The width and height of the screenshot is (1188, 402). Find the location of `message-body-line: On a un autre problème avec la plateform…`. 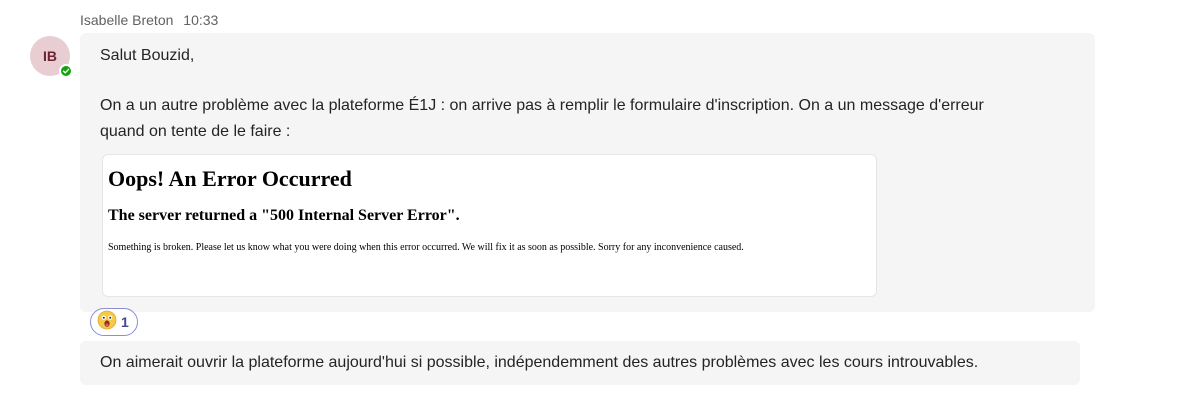

message-body-line: On a un autre problème avec la plateform… is located at coordinates (542, 105).